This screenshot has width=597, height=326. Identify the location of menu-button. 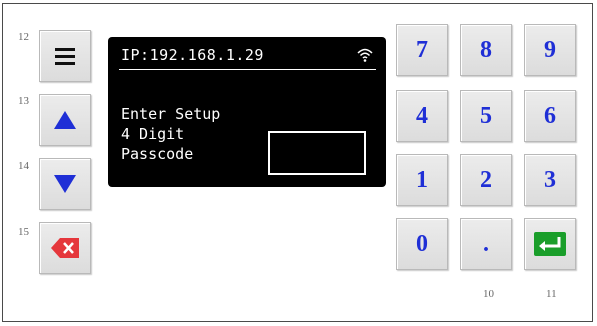
(65, 56).